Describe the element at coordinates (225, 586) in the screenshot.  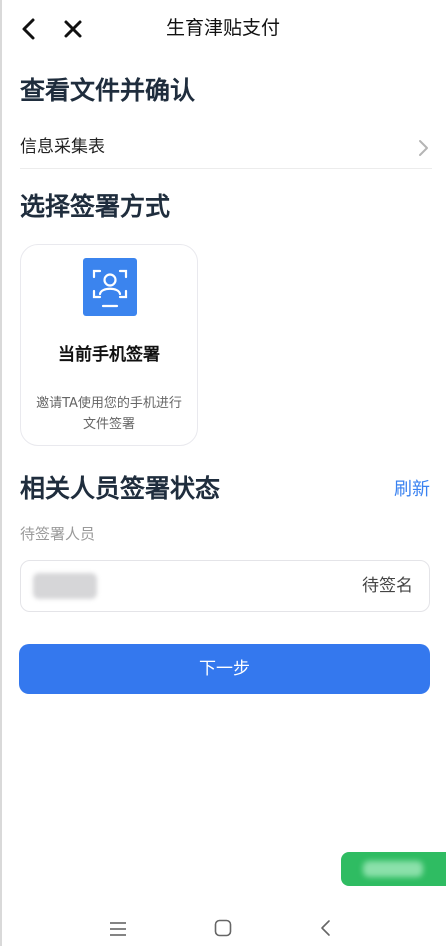
I see `signer-row: 待签名` at that location.